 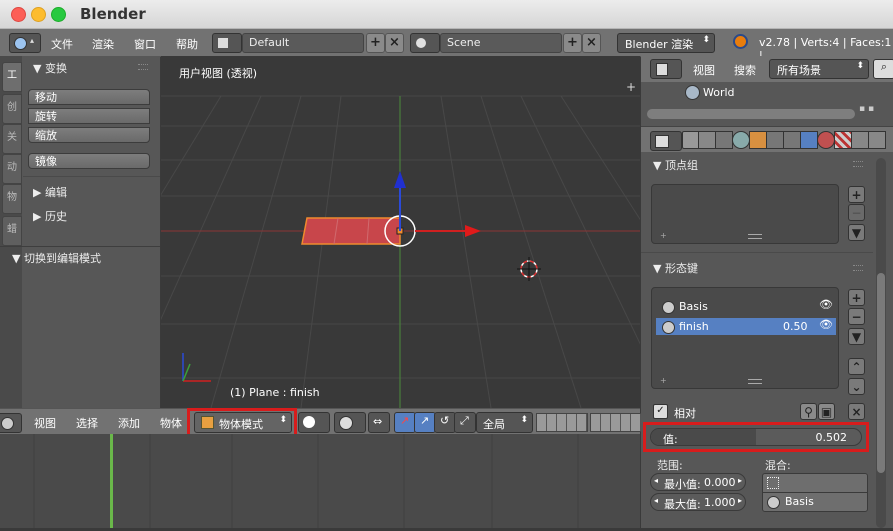 What do you see at coordinates (719, 92) in the screenshot?
I see `outliner-item-world: World` at bounding box center [719, 92].